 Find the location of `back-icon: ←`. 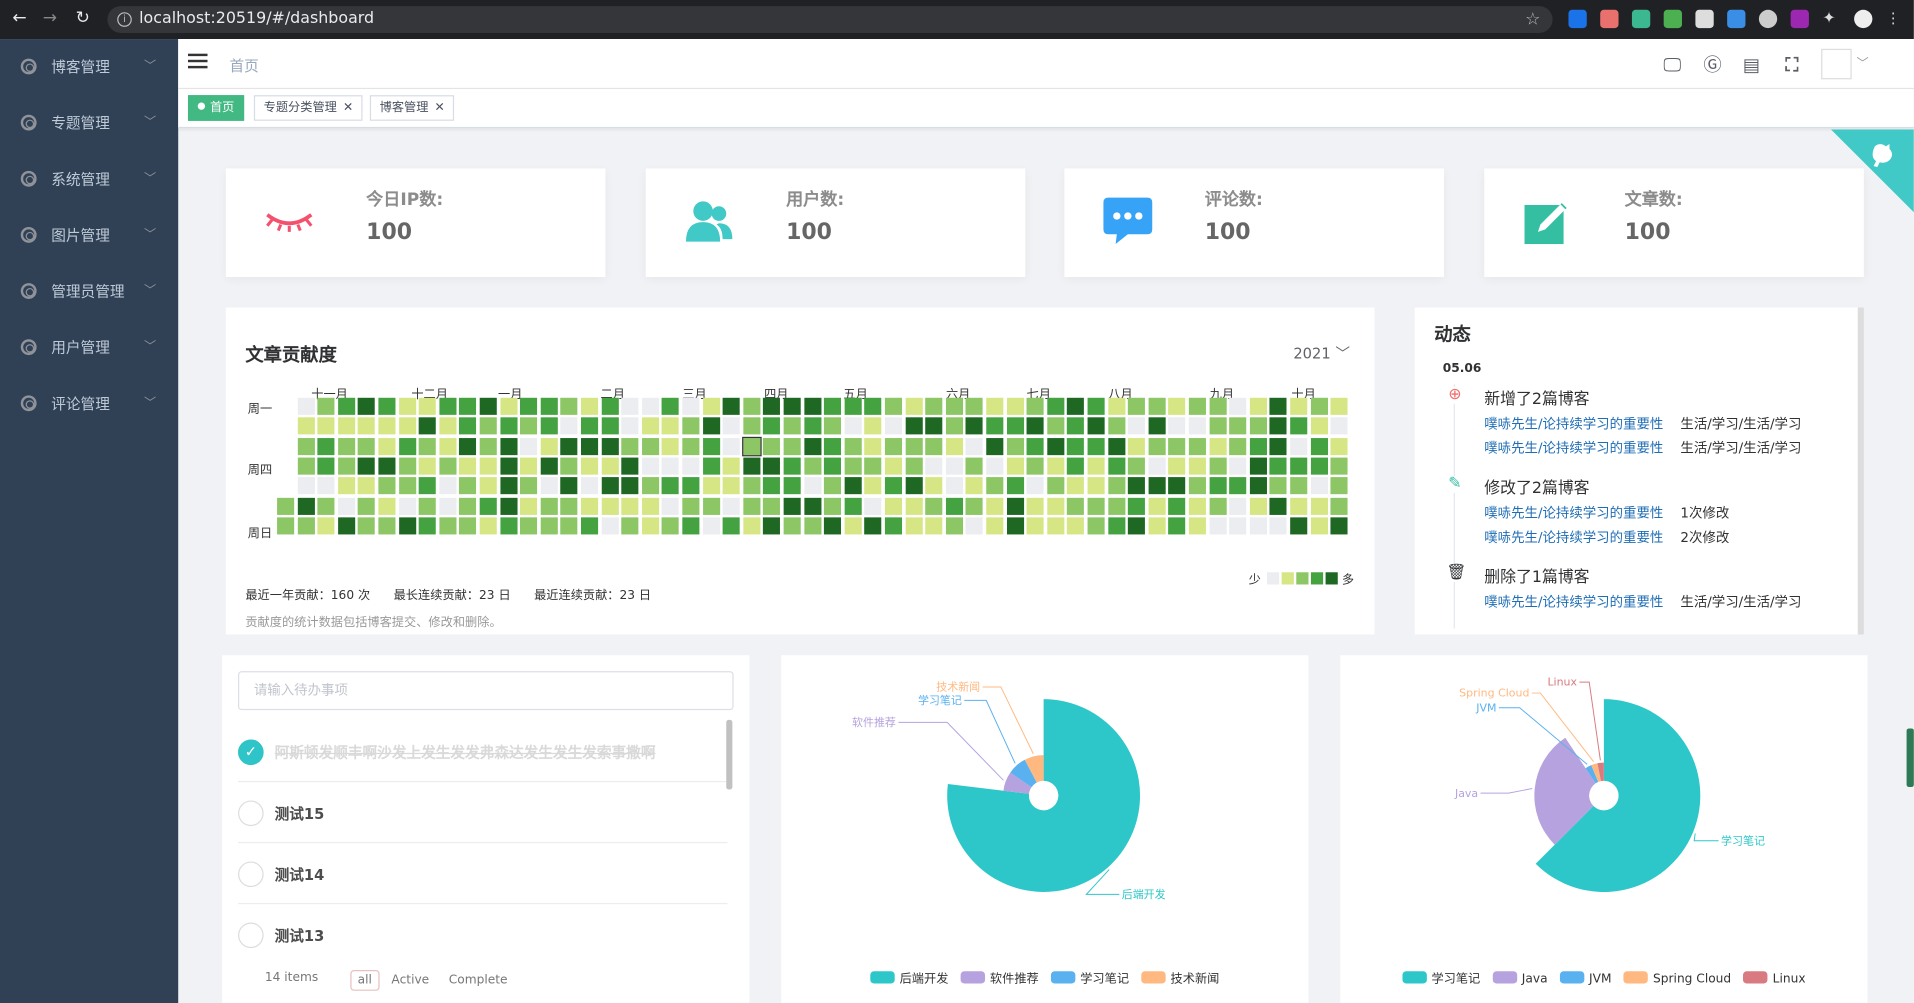

back-icon: ← is located at coordinates (19, 19).